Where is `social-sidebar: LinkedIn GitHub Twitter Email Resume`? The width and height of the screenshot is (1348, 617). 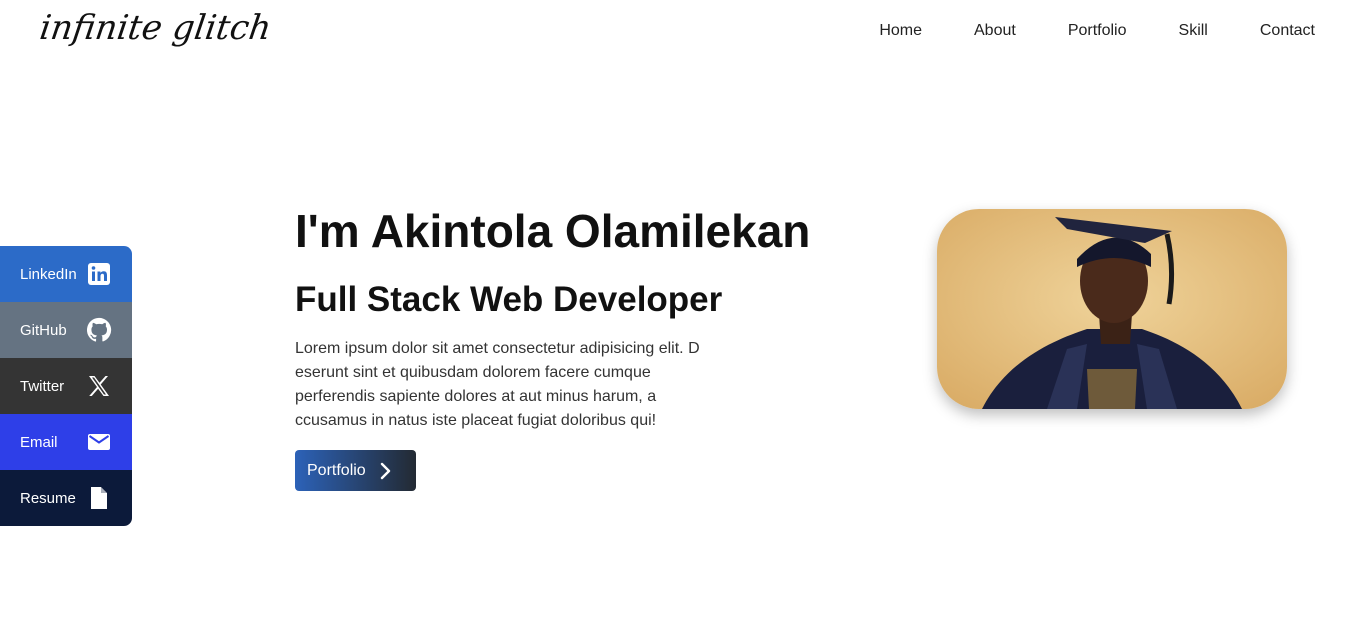 social-sidebar: LinkedIn GitHub Twitter Email Resume is located at coordinates (66, 386).